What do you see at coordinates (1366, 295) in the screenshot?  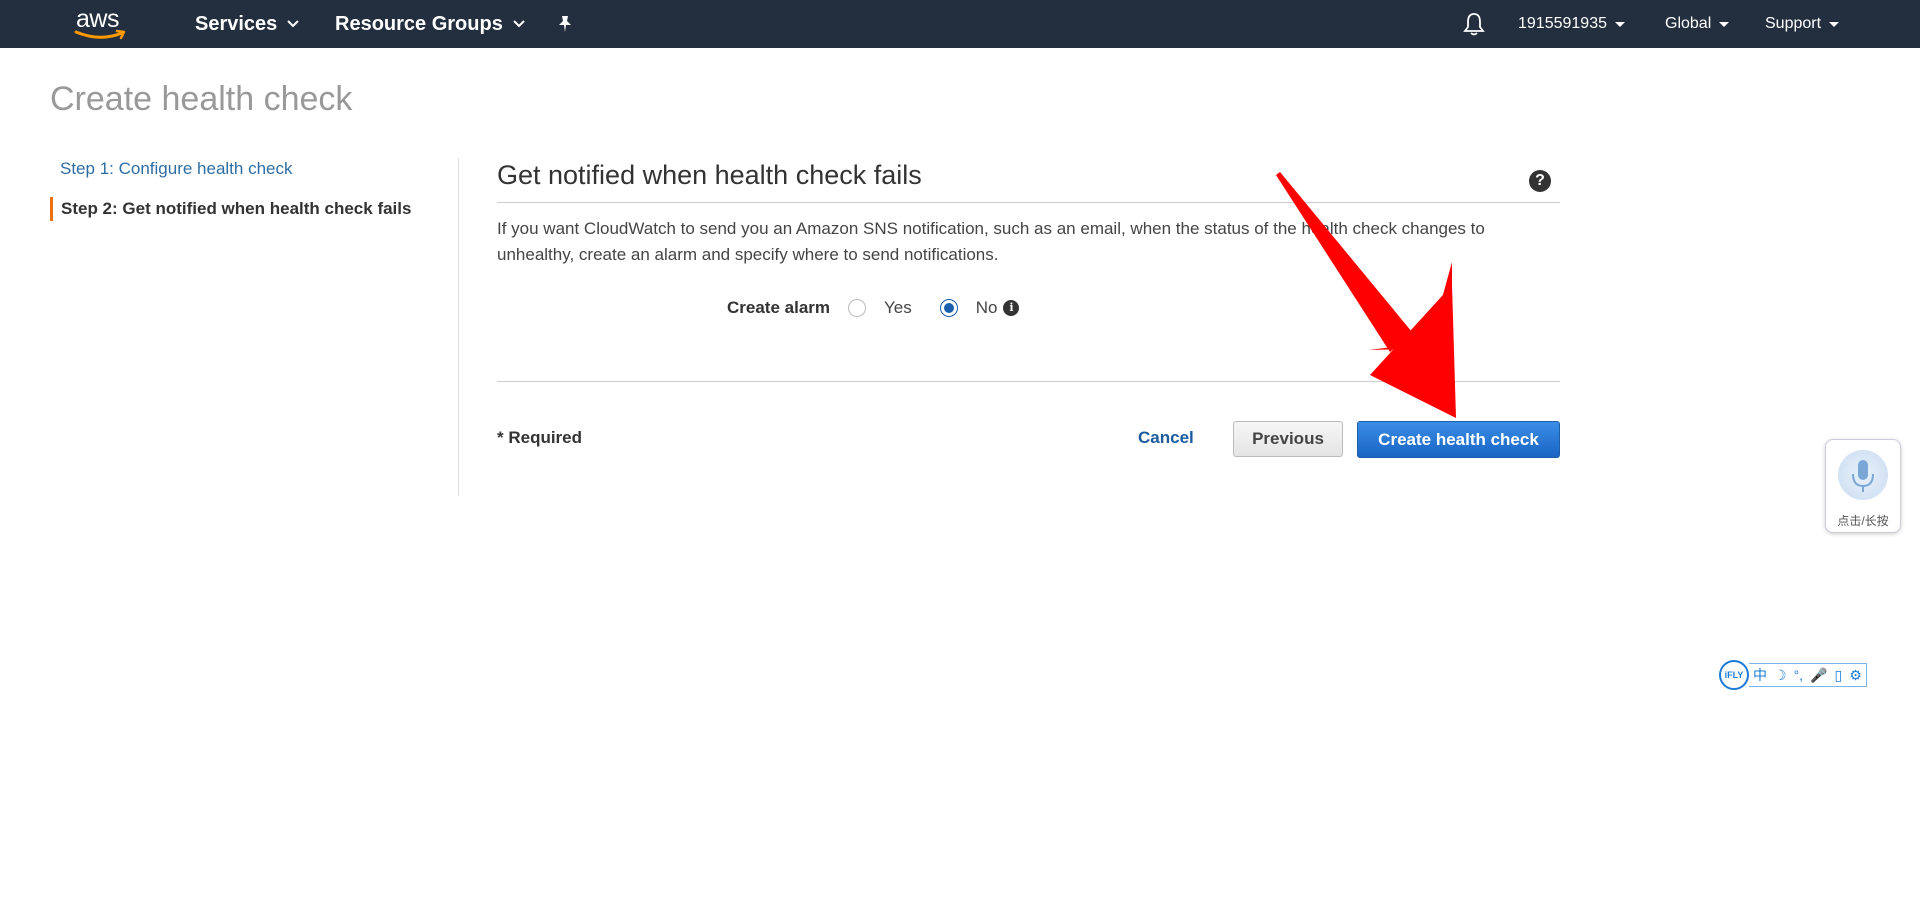 I see `annotation-arrow-icon` at bounding box center [1366, 295].